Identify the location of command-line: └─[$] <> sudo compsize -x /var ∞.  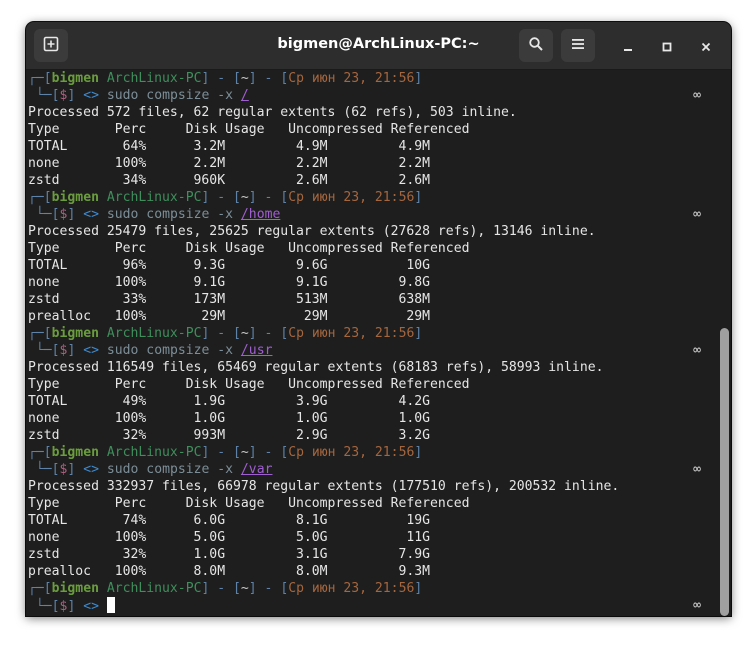
(378, 469).